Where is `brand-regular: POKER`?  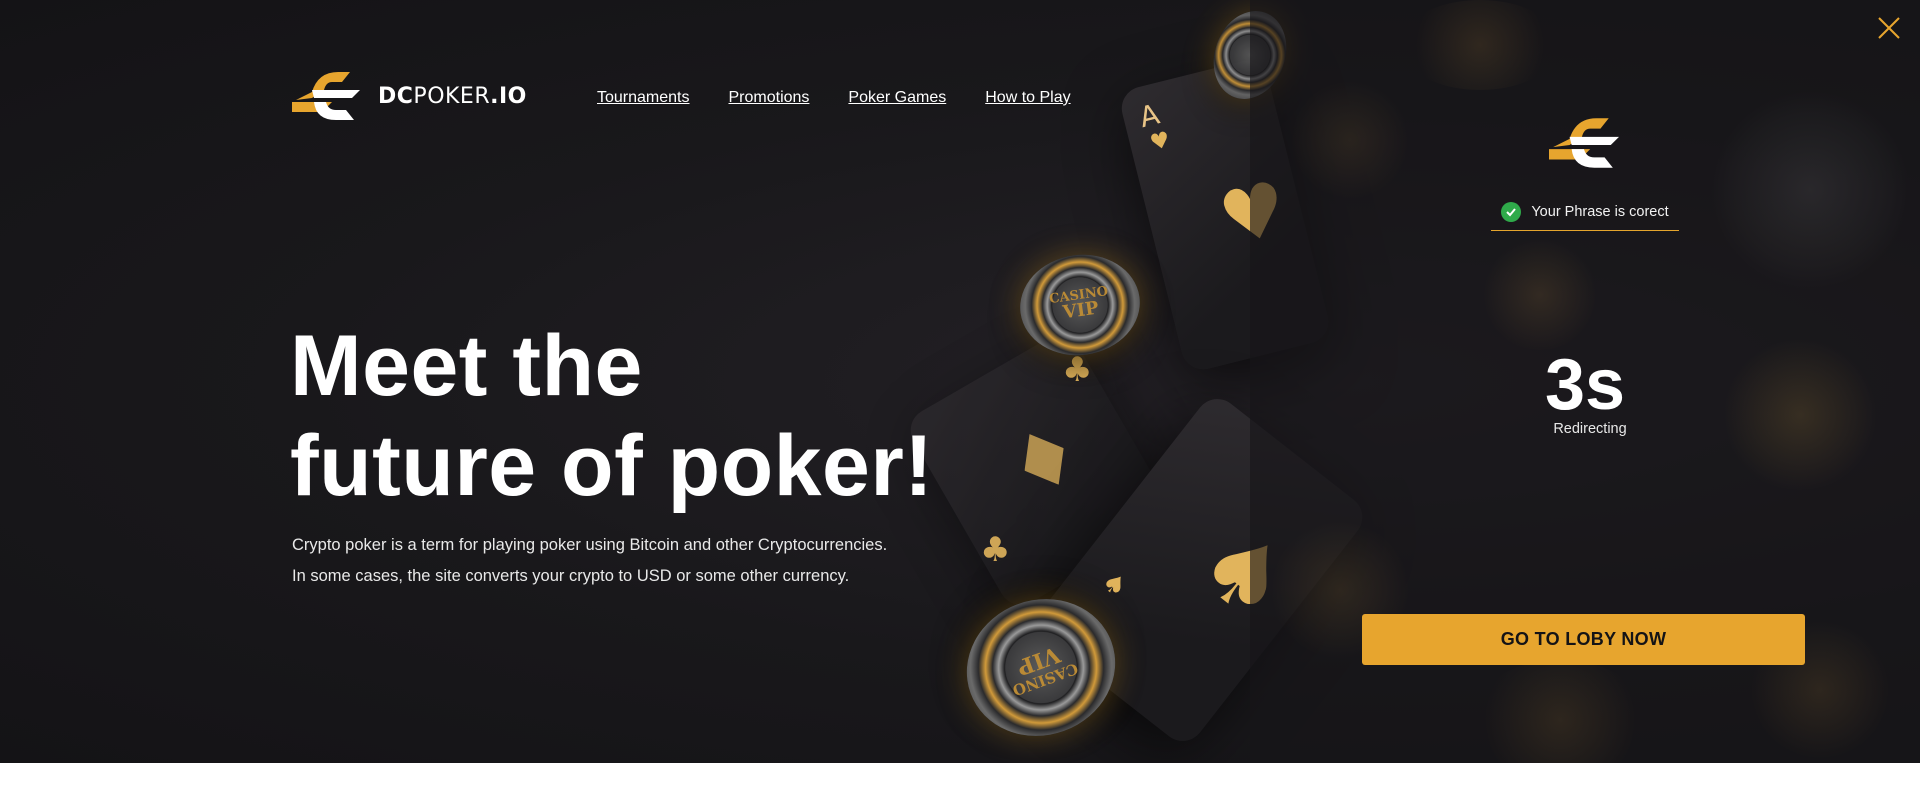
brand-regular: POKER is located at coordinates (452, 96).